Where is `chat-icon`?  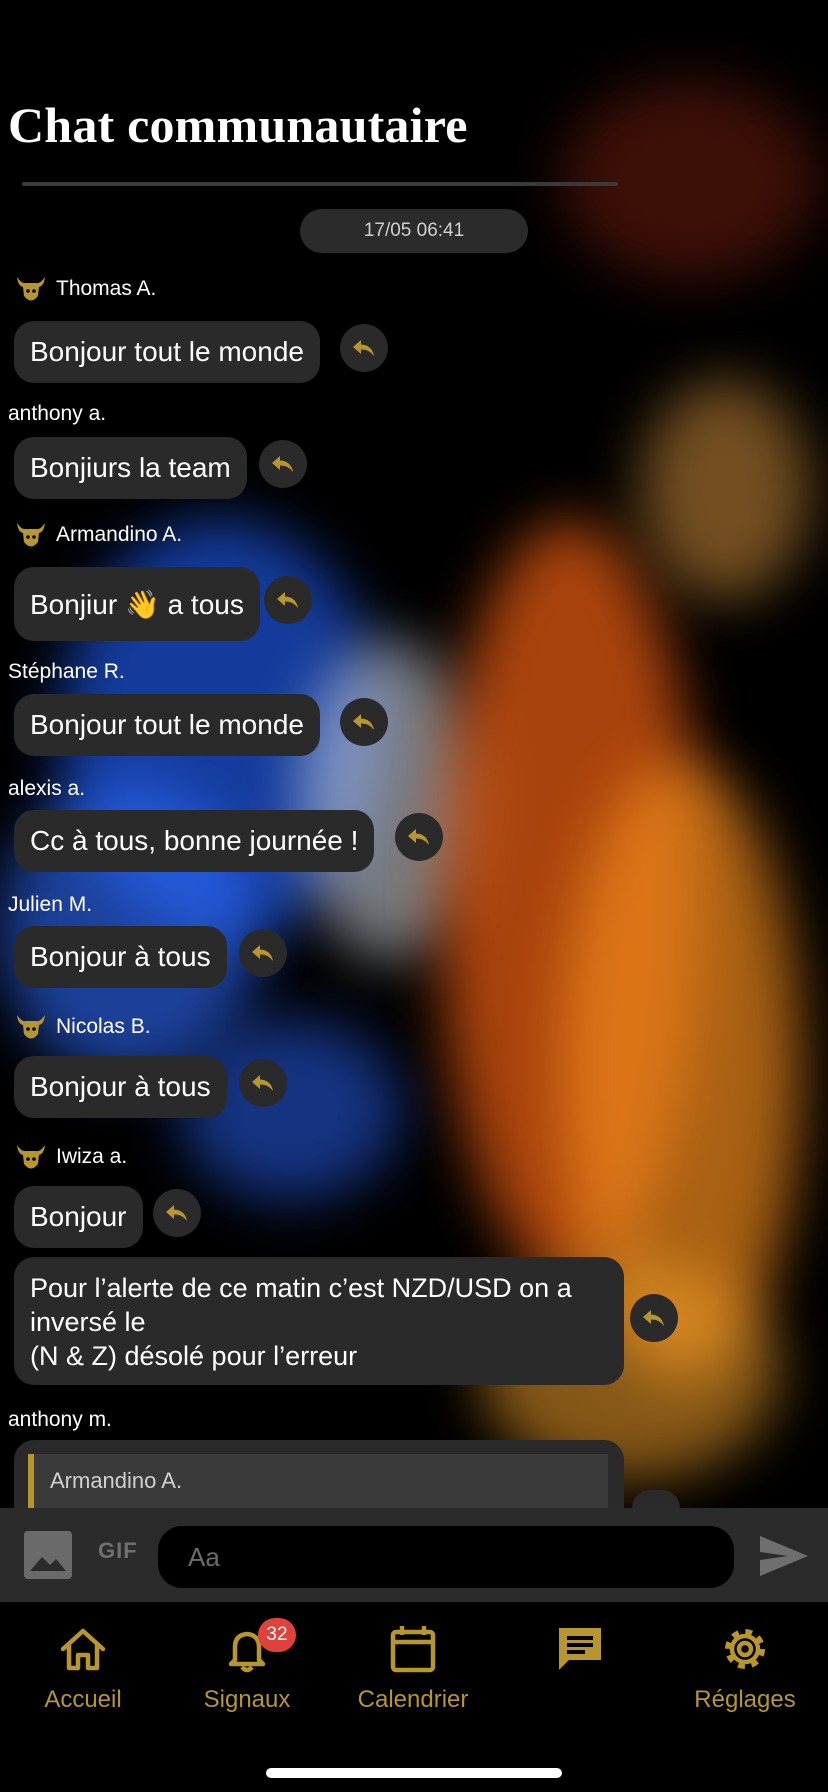 chat-icon is located at coordinates (580, 1649).